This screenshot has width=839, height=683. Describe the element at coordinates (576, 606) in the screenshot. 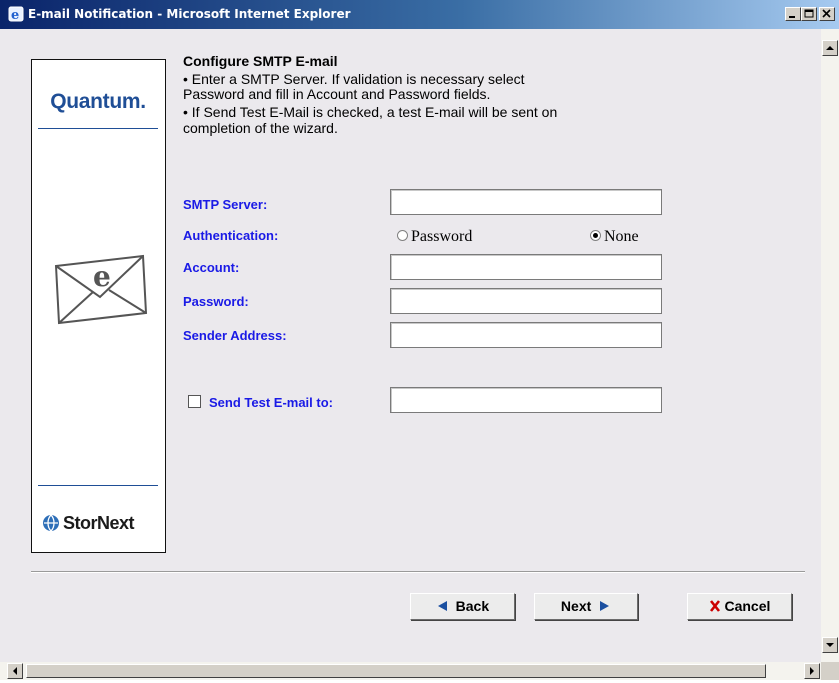

I see `next-button-label: Next` at that location.